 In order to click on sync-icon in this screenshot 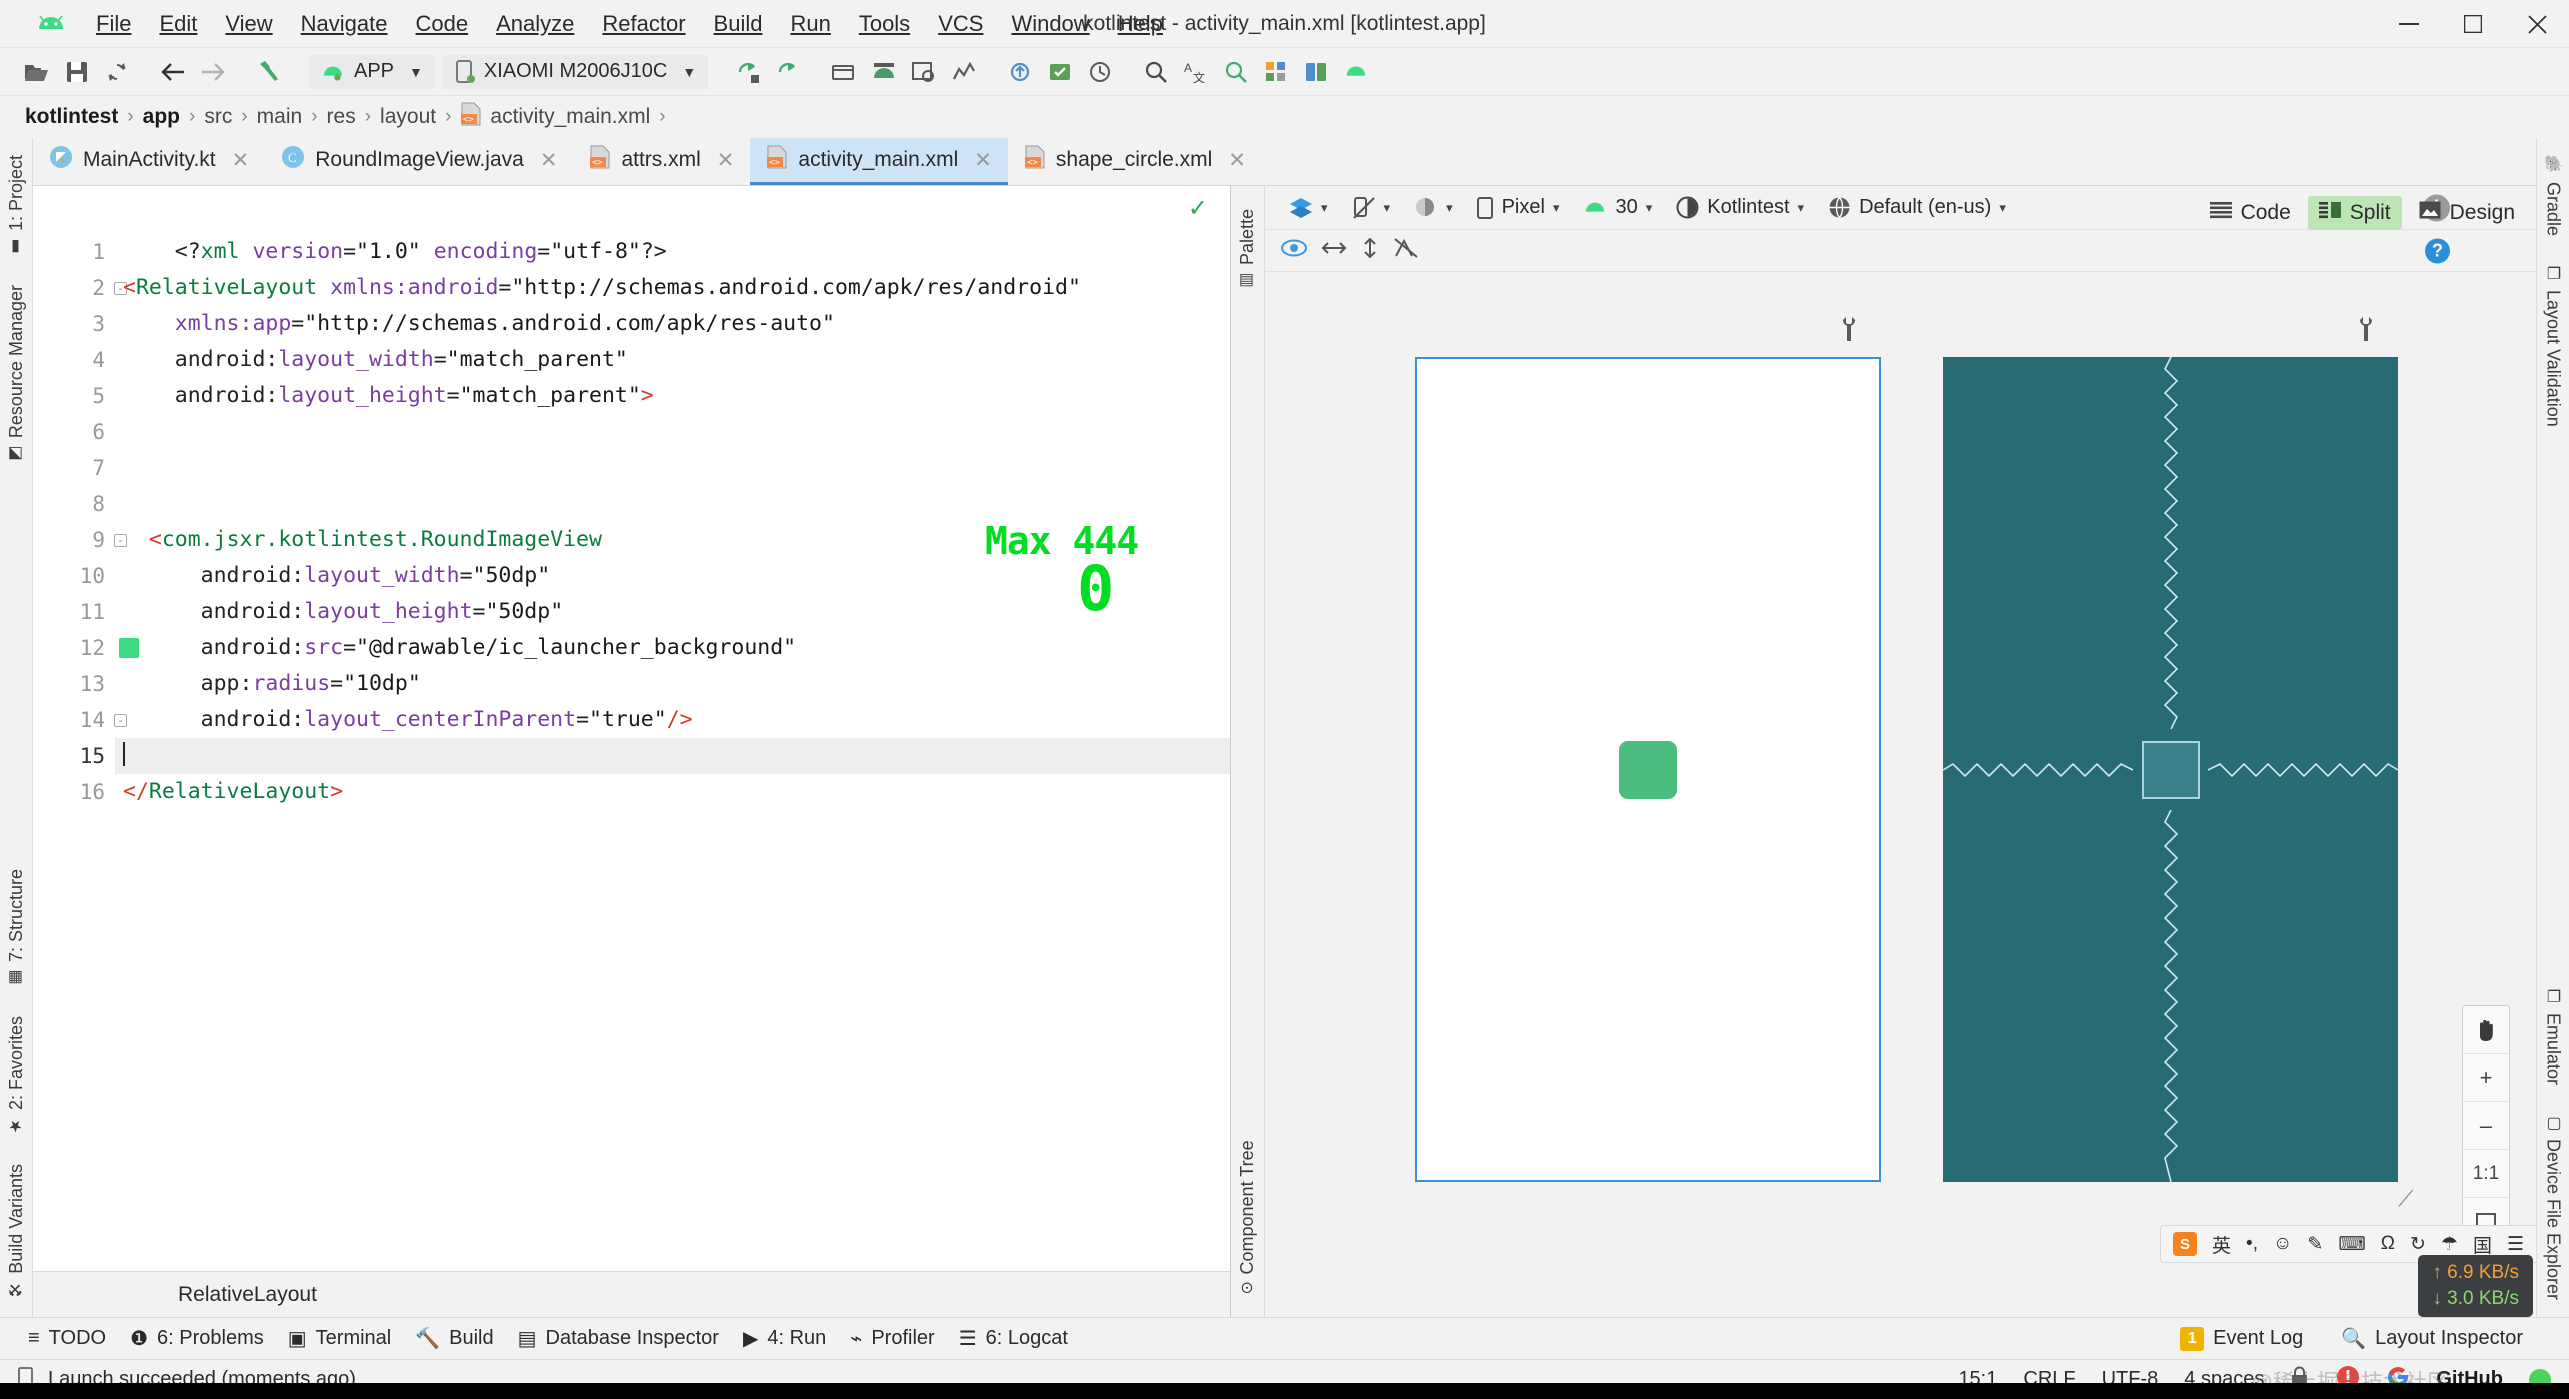, I will do `click(117, 72)`.